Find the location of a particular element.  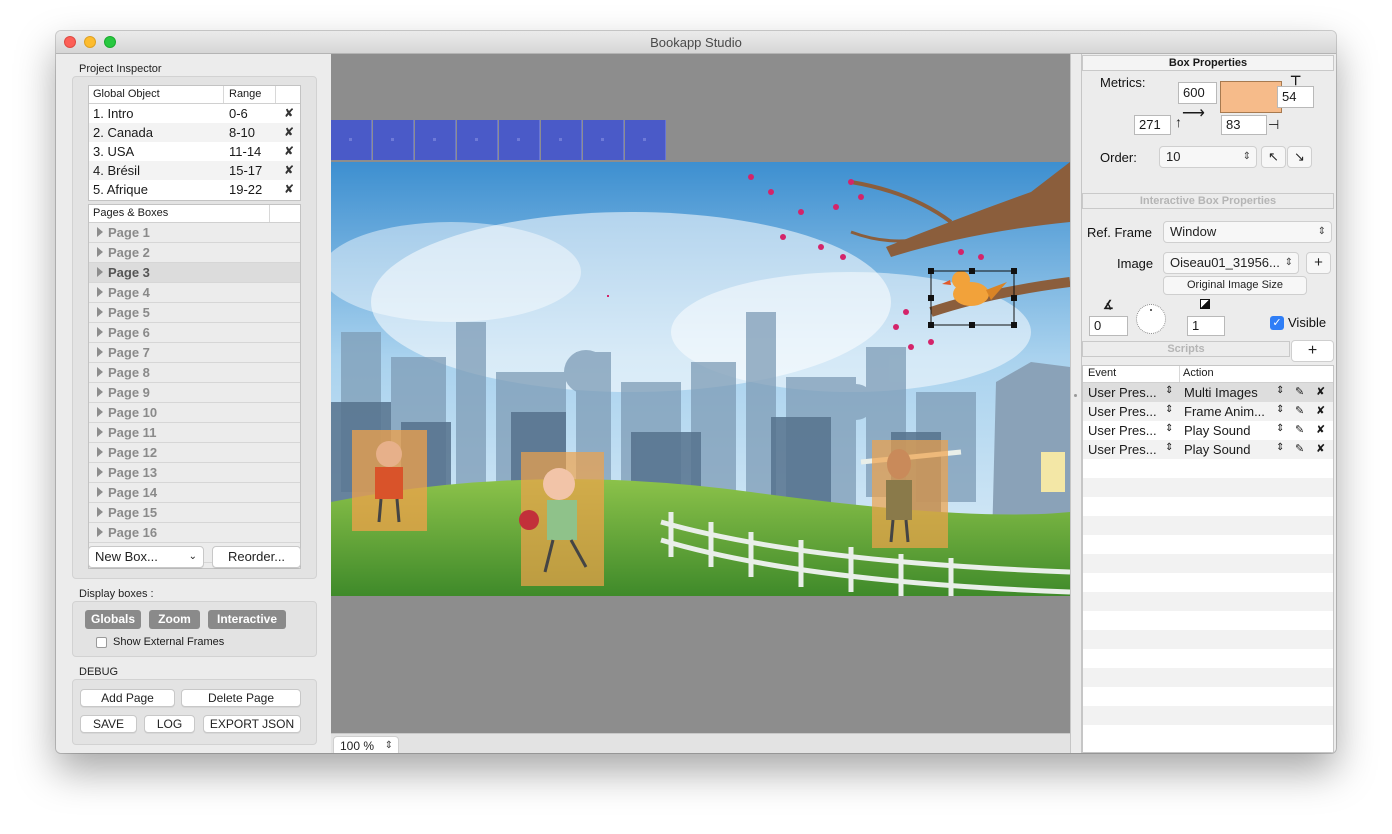

rotation-dial is located at coordinates (1151, 319).